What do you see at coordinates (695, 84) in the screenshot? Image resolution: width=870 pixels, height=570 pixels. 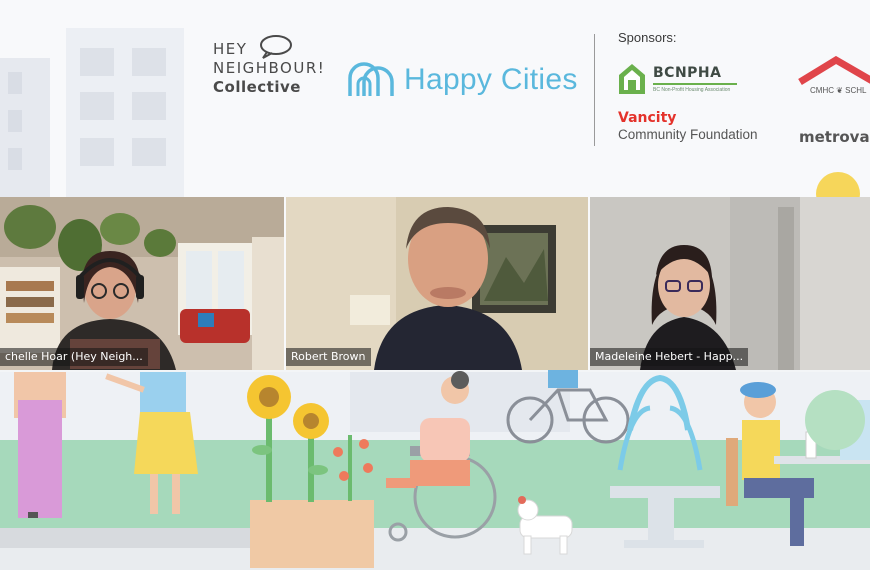 I see `bcnpha-underline` at bounding box center [695, 84].